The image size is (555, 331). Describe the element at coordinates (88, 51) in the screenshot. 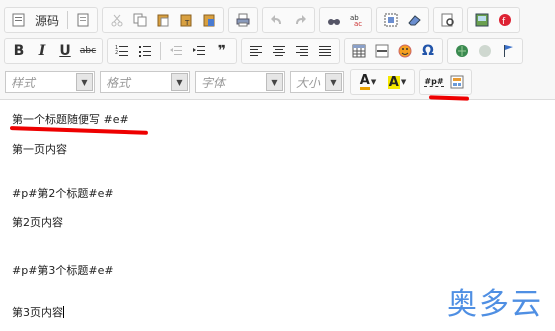

I see `strikethrough-icon: abc` at that location.